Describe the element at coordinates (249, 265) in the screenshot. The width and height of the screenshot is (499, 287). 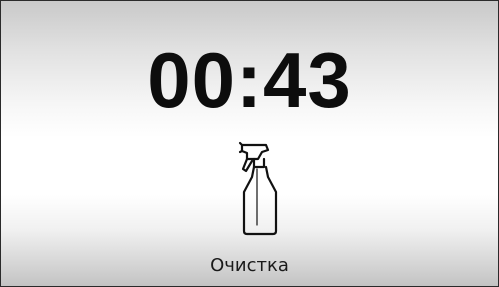
I see `mode-label: Очистка` at that location.